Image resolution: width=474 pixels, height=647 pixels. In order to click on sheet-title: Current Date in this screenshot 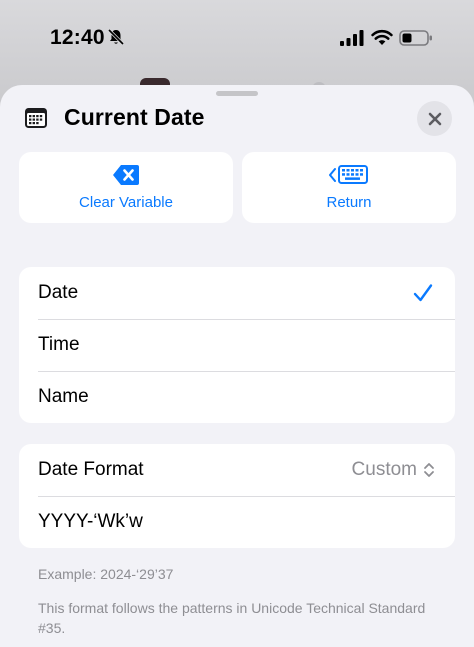, I will do `click(134, 117)`.